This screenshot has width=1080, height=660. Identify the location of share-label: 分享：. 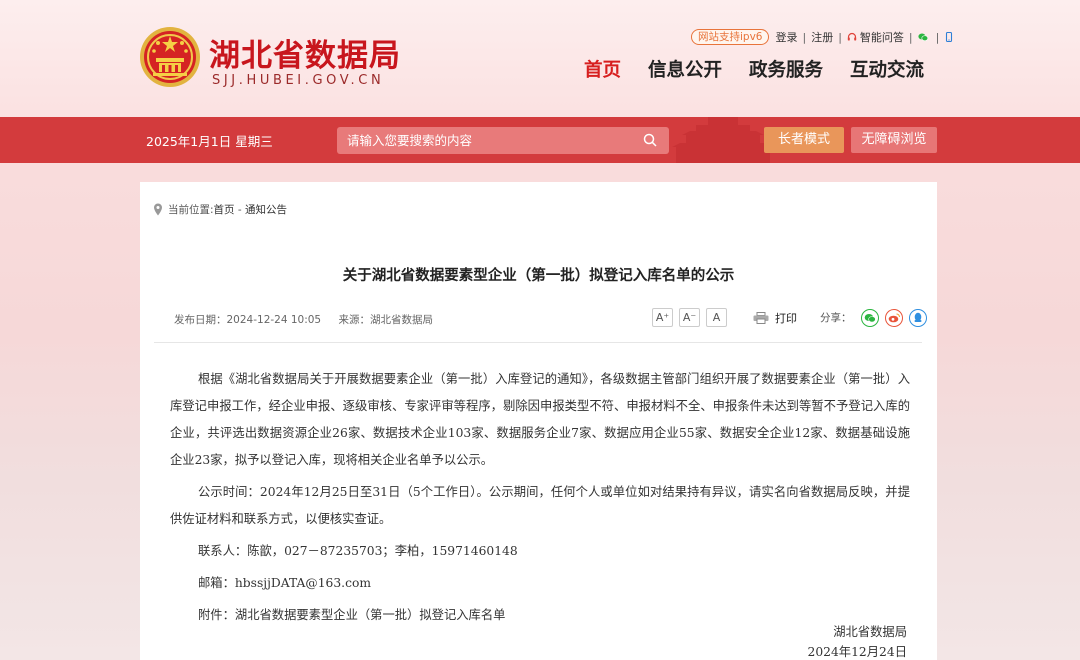
(836, 318).